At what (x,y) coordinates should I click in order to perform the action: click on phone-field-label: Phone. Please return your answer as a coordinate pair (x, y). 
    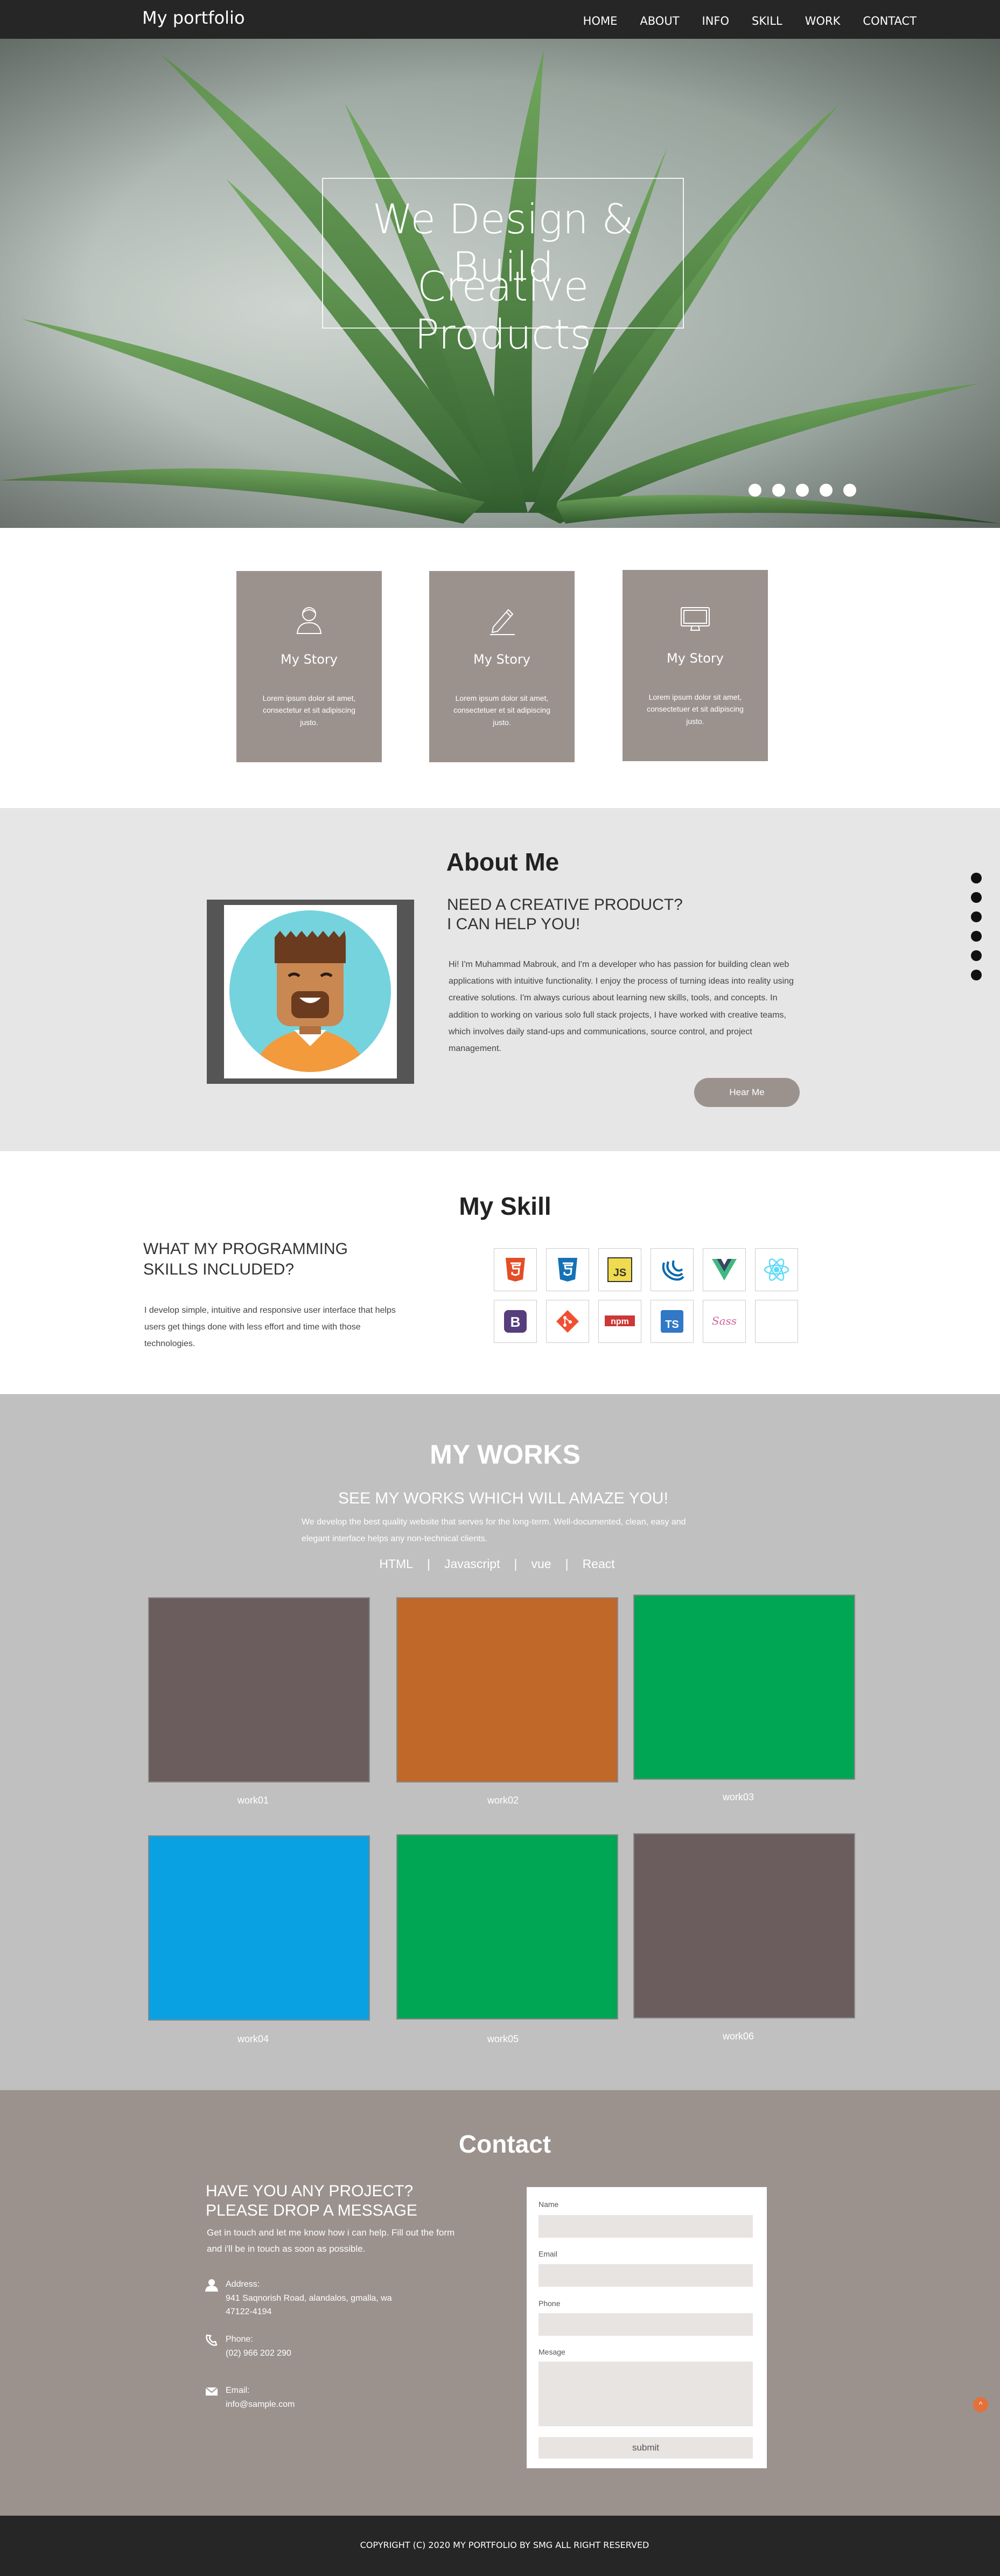
    Looking at the image, I should click on (550, 2303).